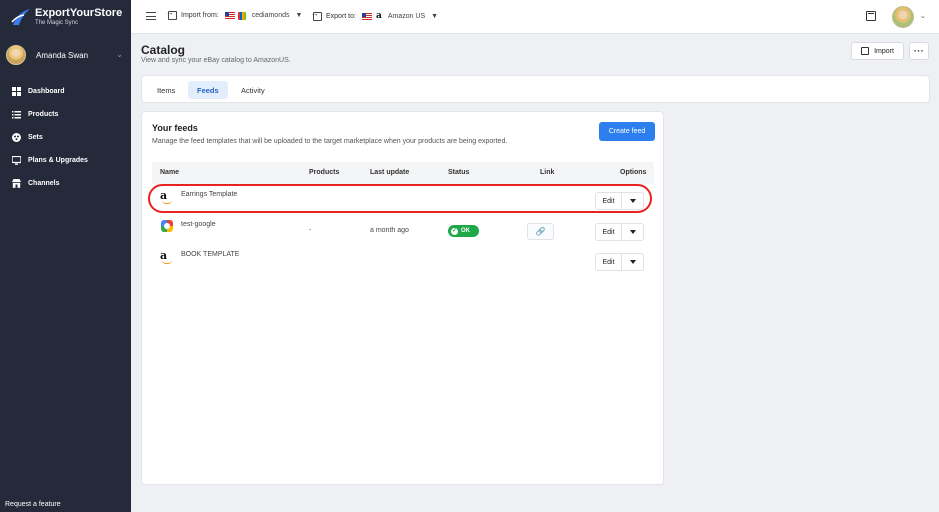  I want to click on sidebar-item-channels: Channels, so click(65, 183).